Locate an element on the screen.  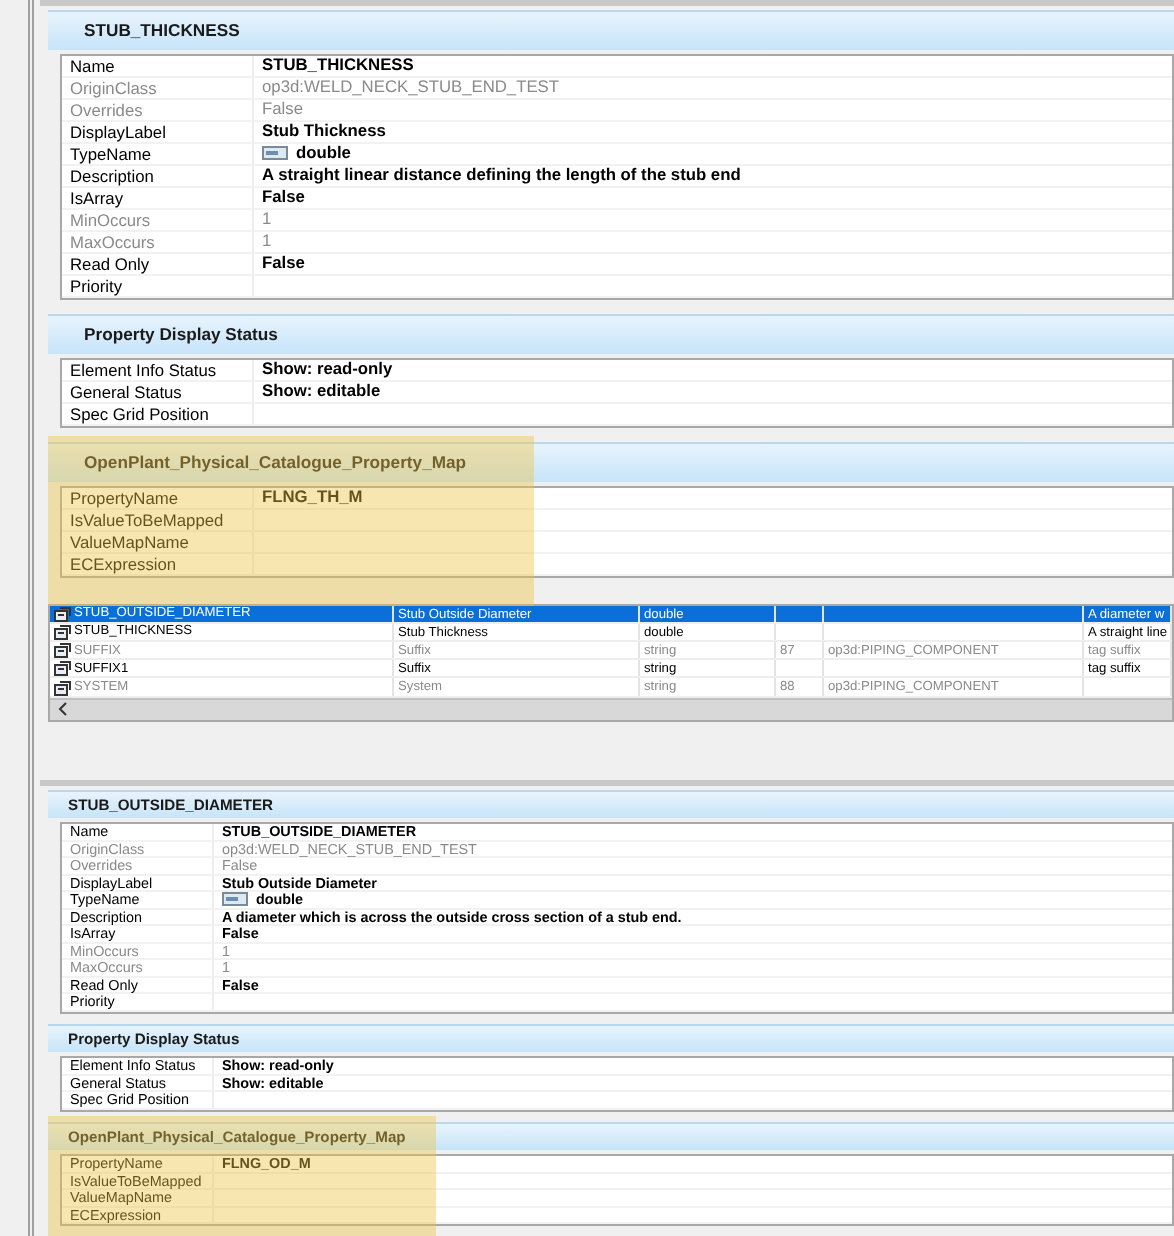
property-value: STUB_THICKNESS is located at coordinates (338, 65).